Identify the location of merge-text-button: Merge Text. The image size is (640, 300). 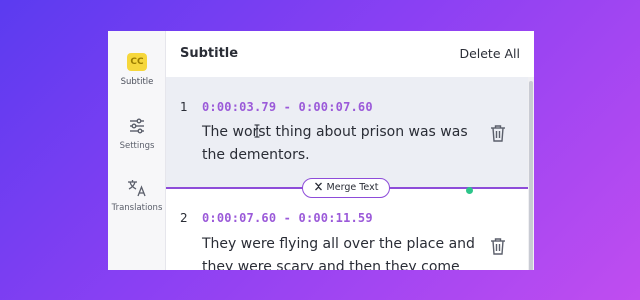
(346, 188).